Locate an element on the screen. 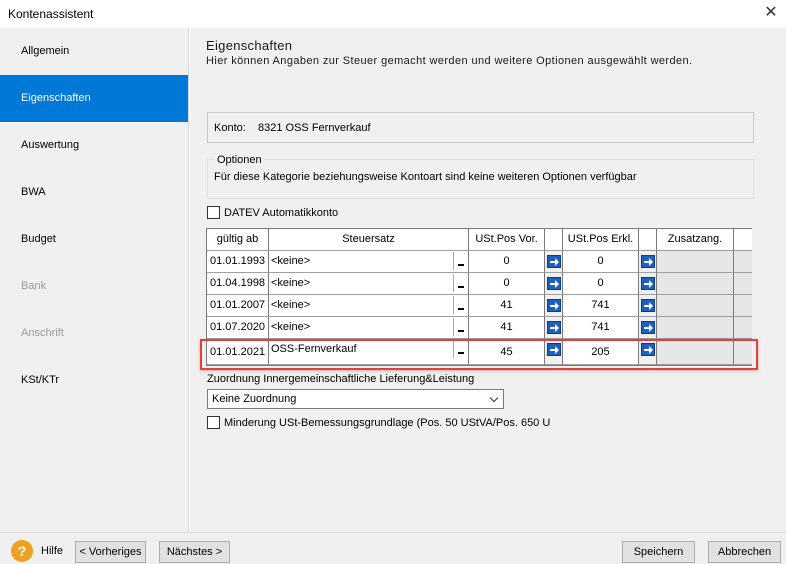  row-date: 01.04.1998 is located at coordinates (238, 284).